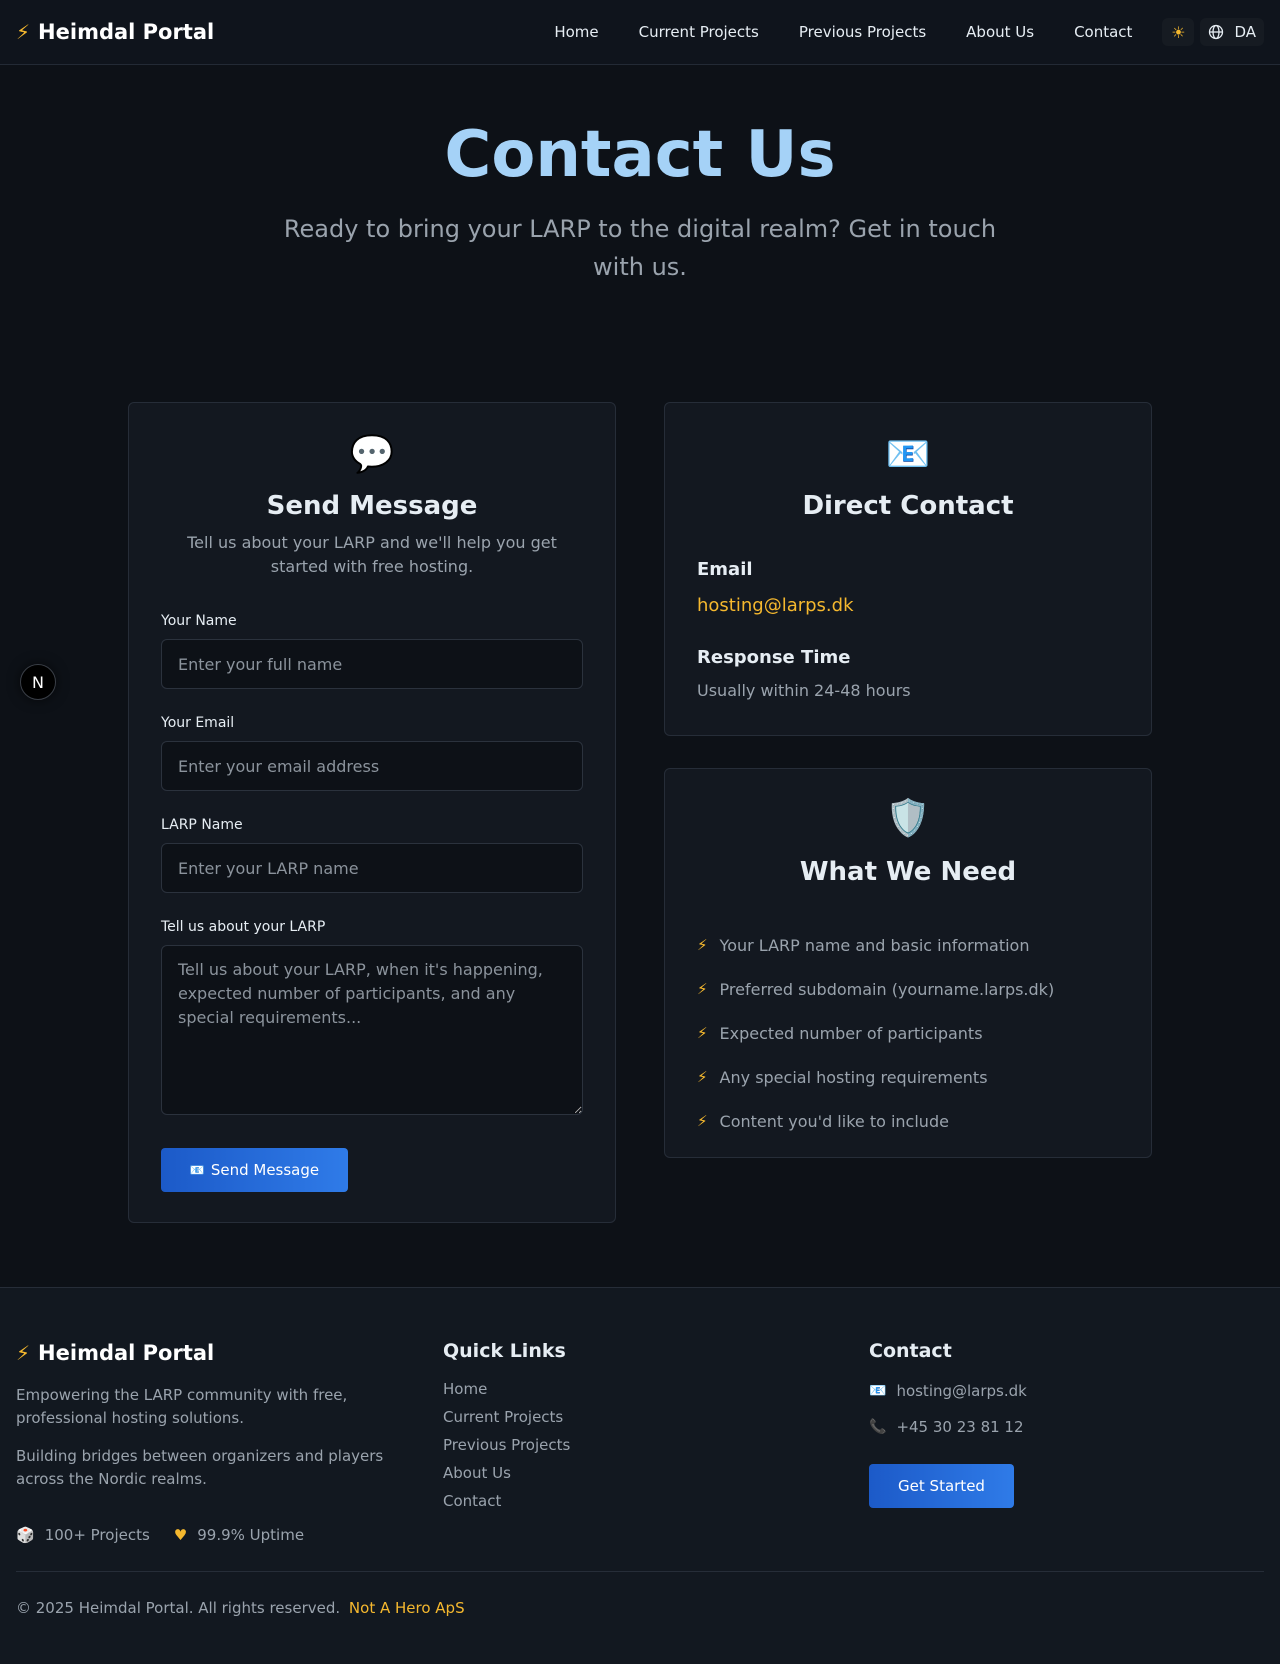  What do you see at coordinates (407, 1608) in the screenshot?
I see `company-link: Not A Hero ApS` at bounding box center [407, 1608].